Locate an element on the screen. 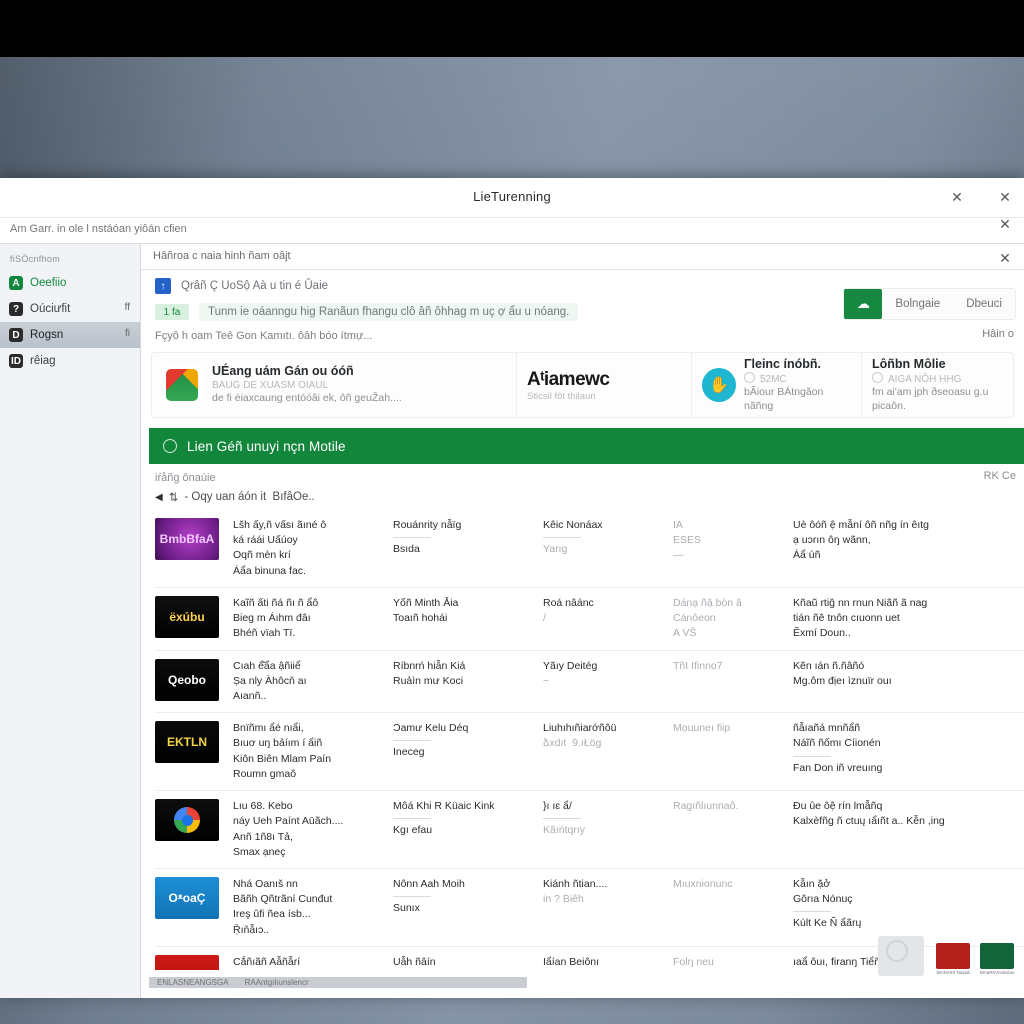 This screenshot has height=1024, width=1024. cell-line: in ? Biêh is located at coordinates (563, 899).